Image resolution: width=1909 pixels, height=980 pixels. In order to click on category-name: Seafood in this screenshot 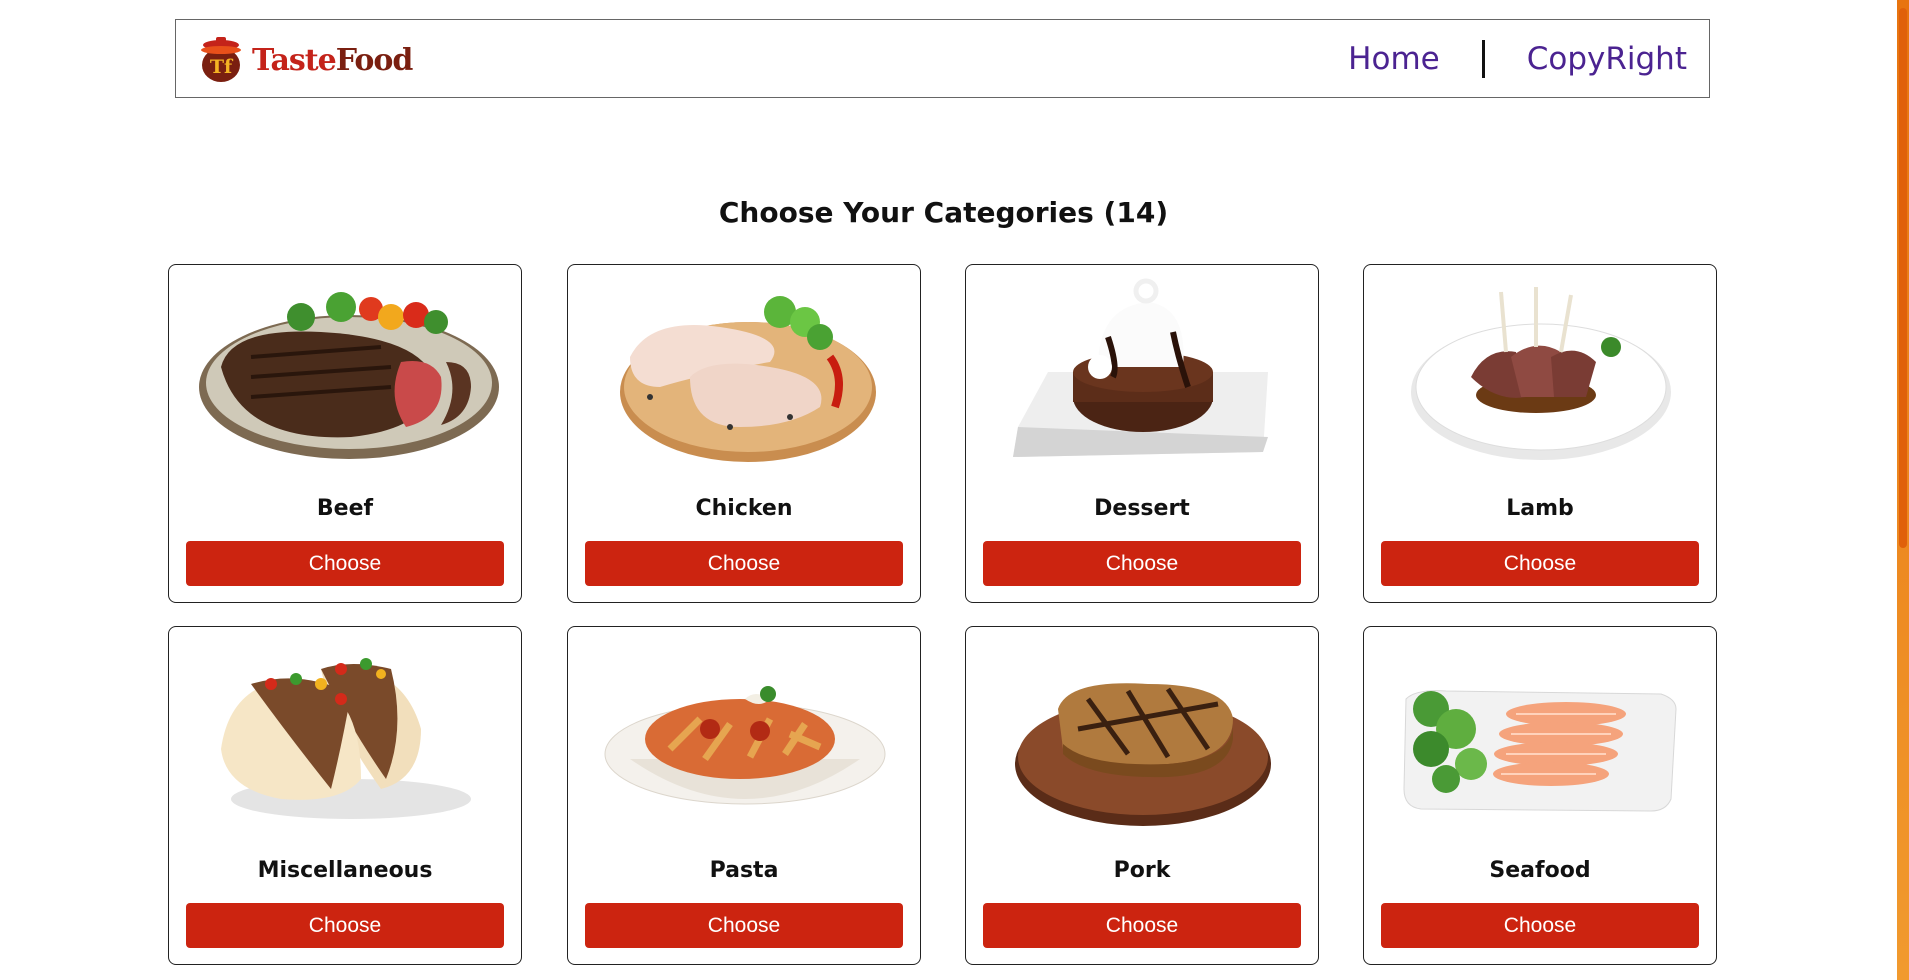, I will do `click(1540, 870)`.